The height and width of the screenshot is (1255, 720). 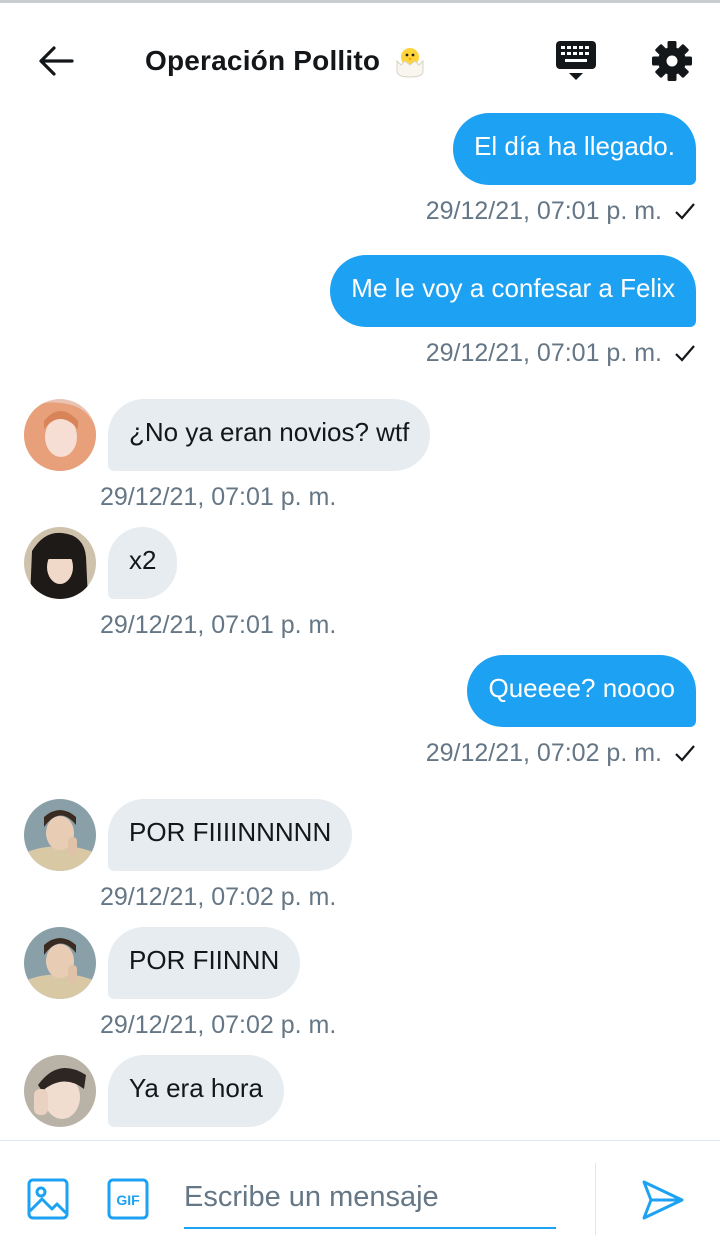 I want to click on message-item: x2 29/12/21, 07:01 p. m., so click(x=180, y=583).